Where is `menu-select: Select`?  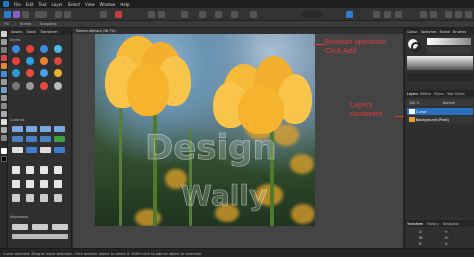
menu-select: Select is located at coordinates (74, 4).